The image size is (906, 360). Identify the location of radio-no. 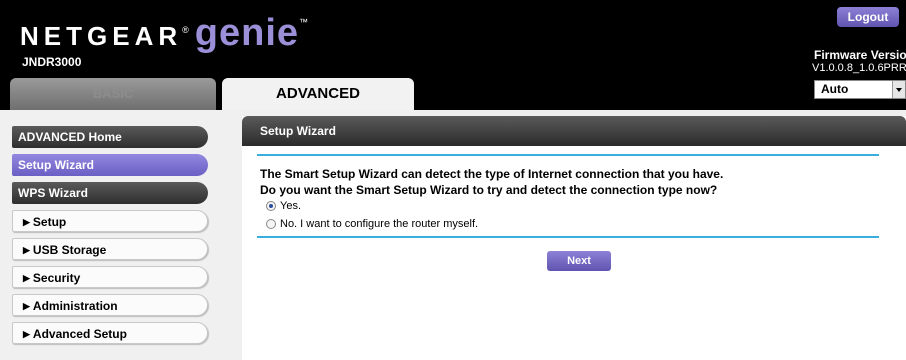
(271, 224).